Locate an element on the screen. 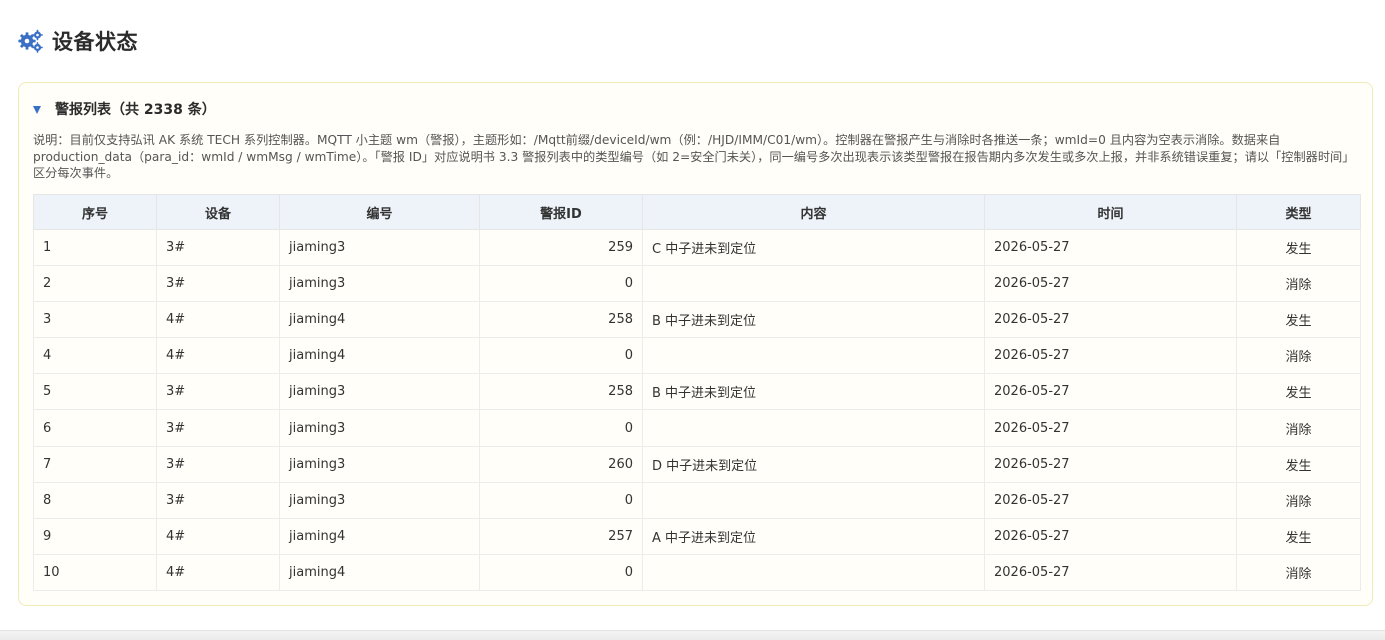 Image resolution: width=1385 pixels, height=640 pixels. cell-content: D 中子进未到定位 is located at coordinates (813, 464).